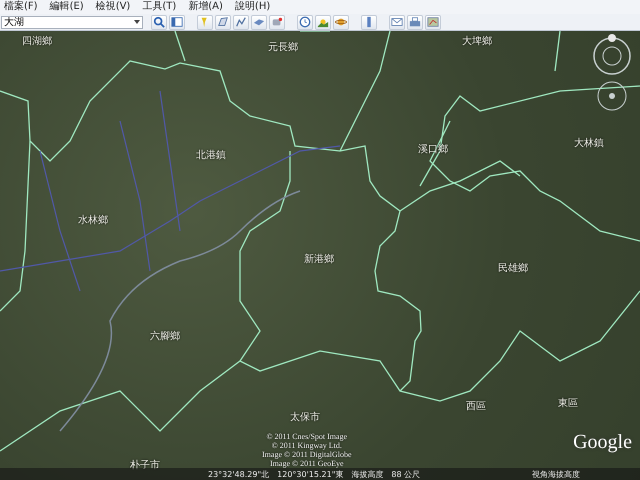 This screenshot has height=480, width=640. Describe the element at coordinates (319, 259) in the screenshot. I see `place-label: 新港鄉` at that location.